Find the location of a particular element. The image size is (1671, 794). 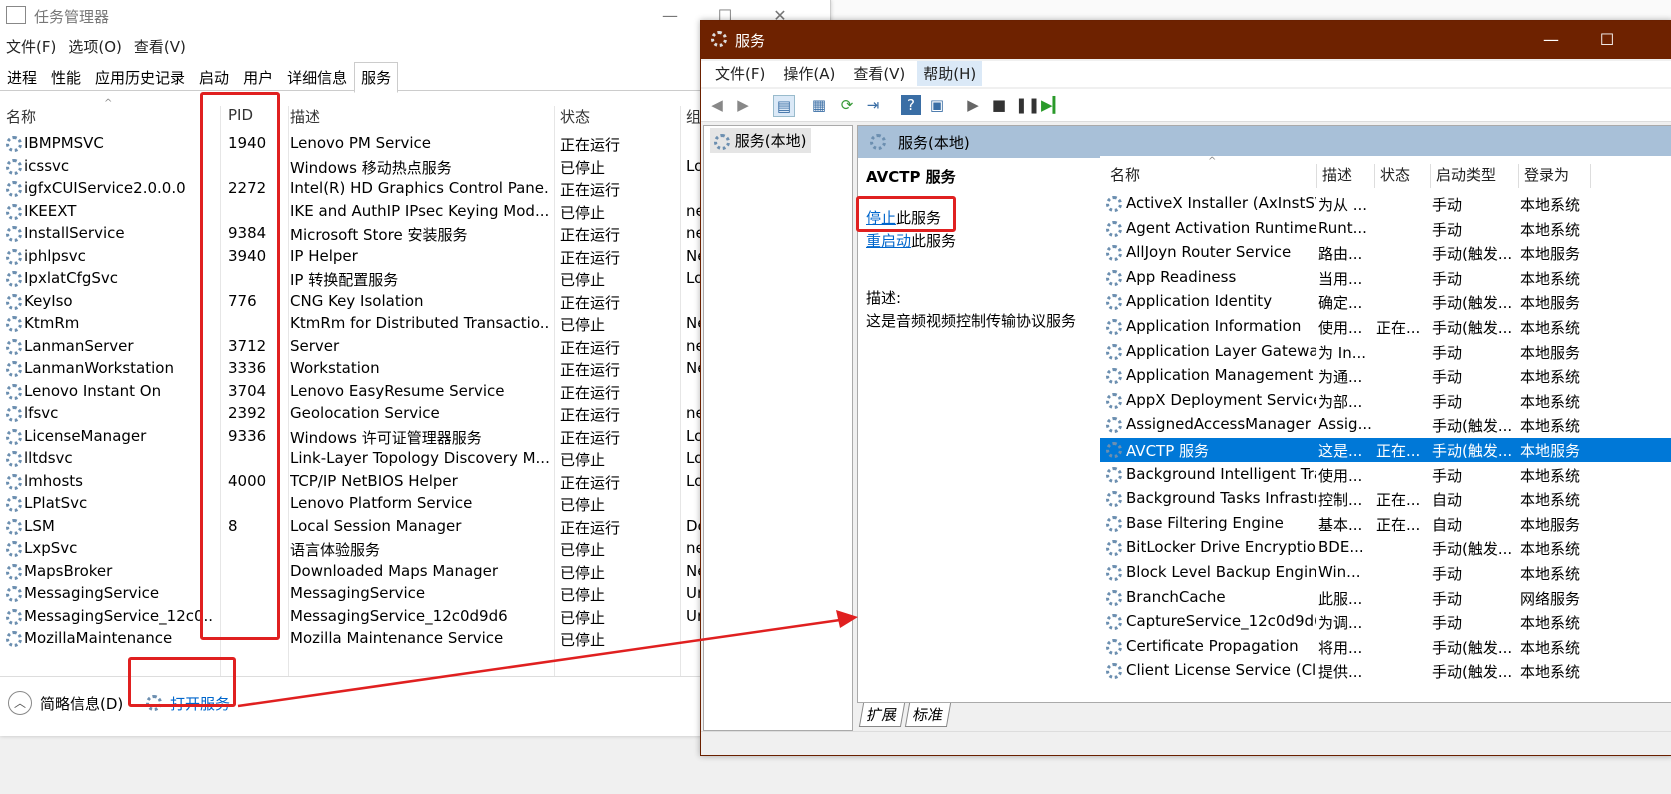

arrow-line is located at coordinates (539, 663).